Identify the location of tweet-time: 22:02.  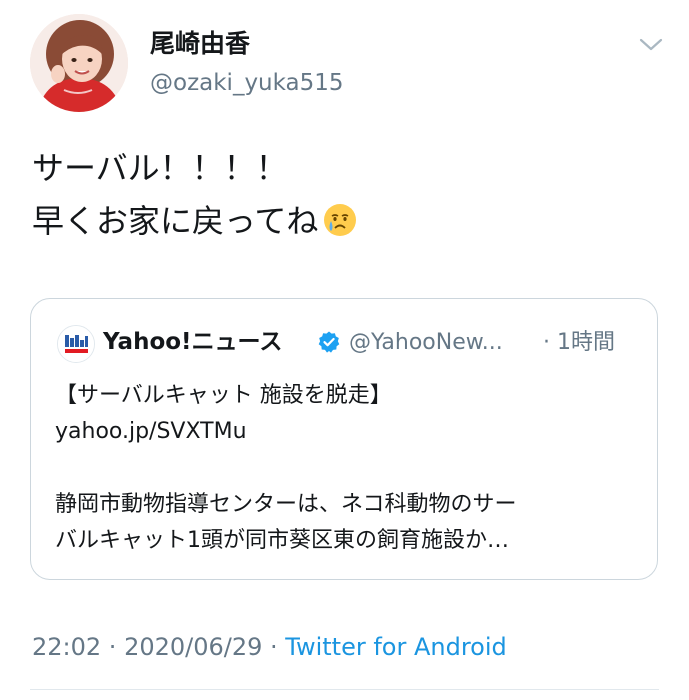
(67, 647).